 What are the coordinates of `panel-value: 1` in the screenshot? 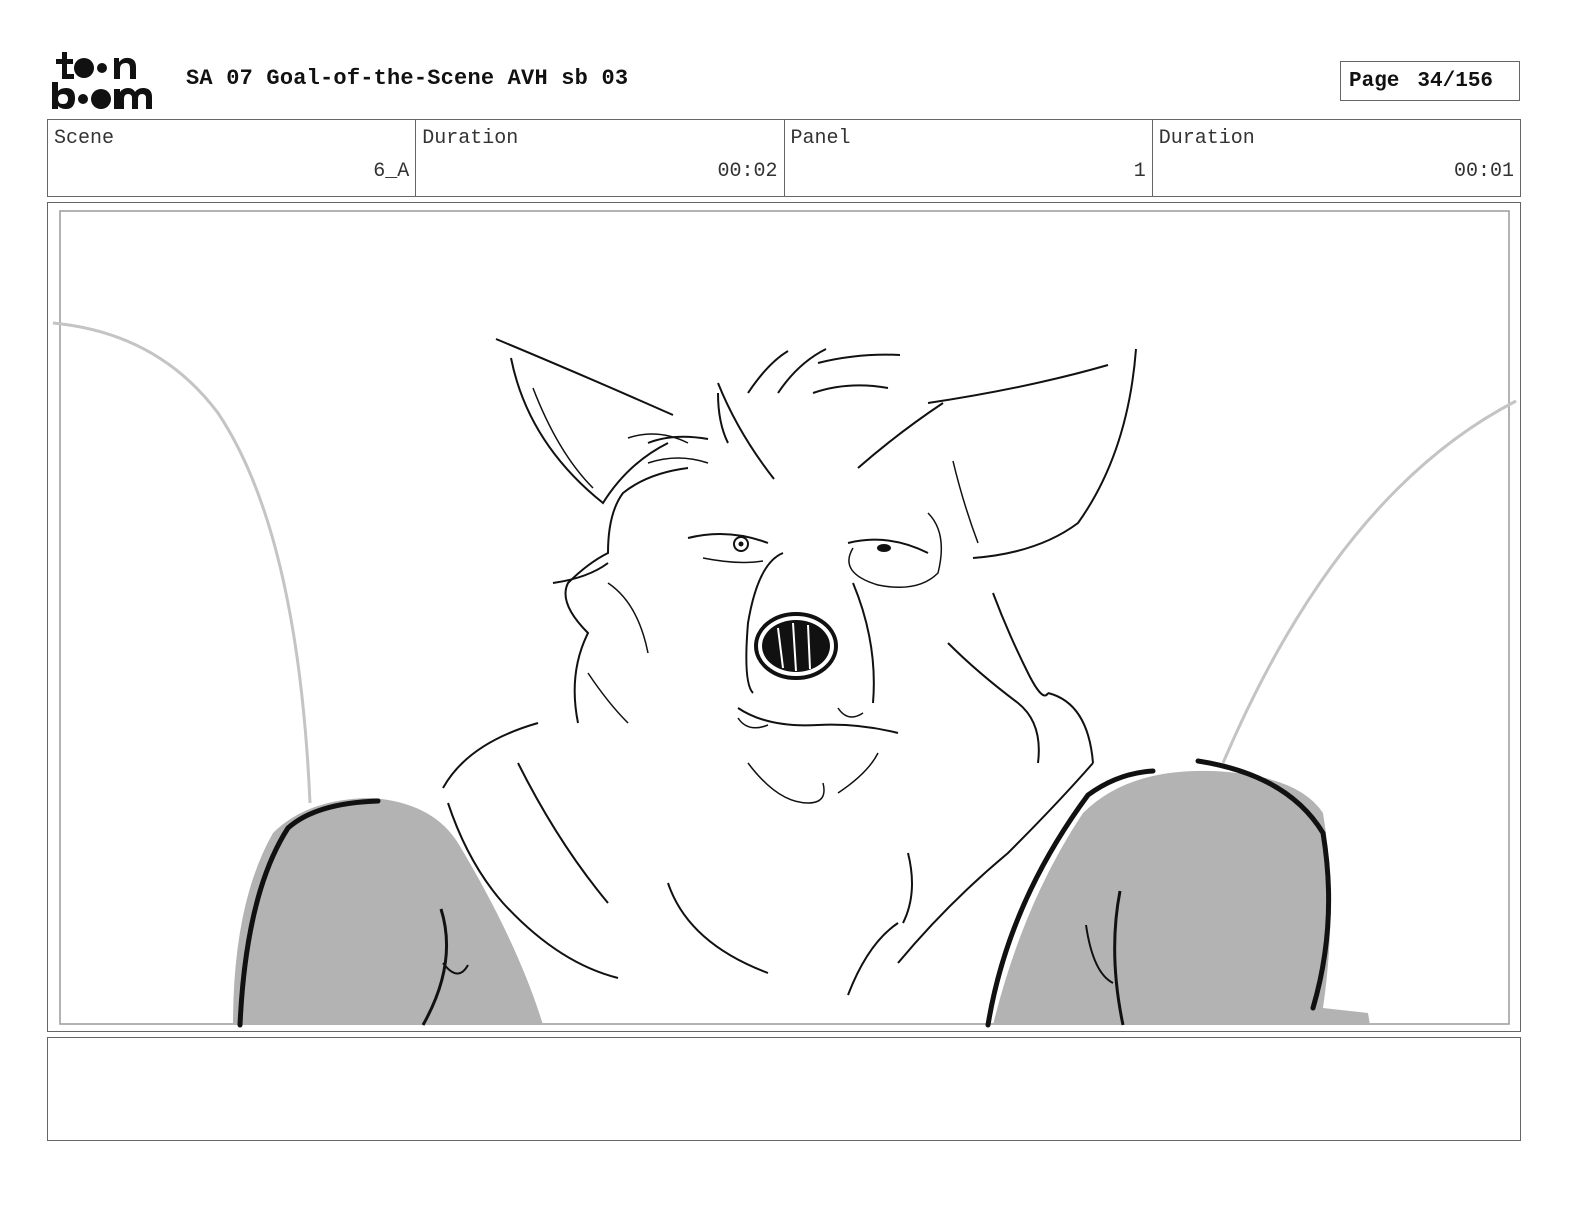 It's located at (1139, 171).